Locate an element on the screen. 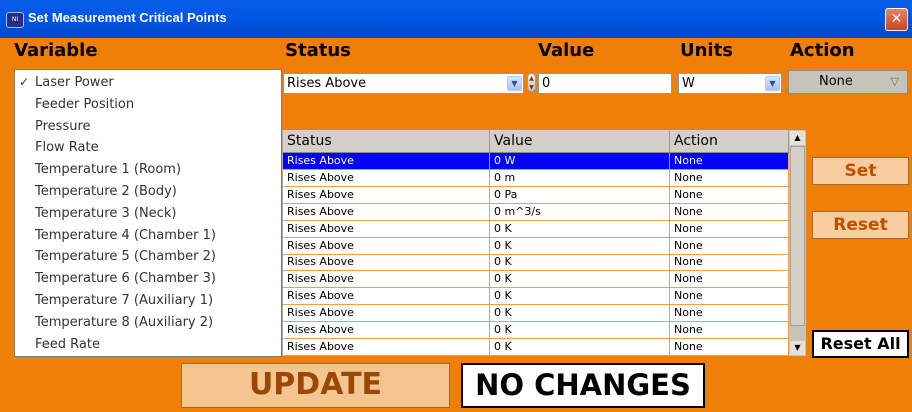 The width and height of the screenshot is (912, 412). variable-list-item-label: Feeder Position is located at coordinates (85, 104).